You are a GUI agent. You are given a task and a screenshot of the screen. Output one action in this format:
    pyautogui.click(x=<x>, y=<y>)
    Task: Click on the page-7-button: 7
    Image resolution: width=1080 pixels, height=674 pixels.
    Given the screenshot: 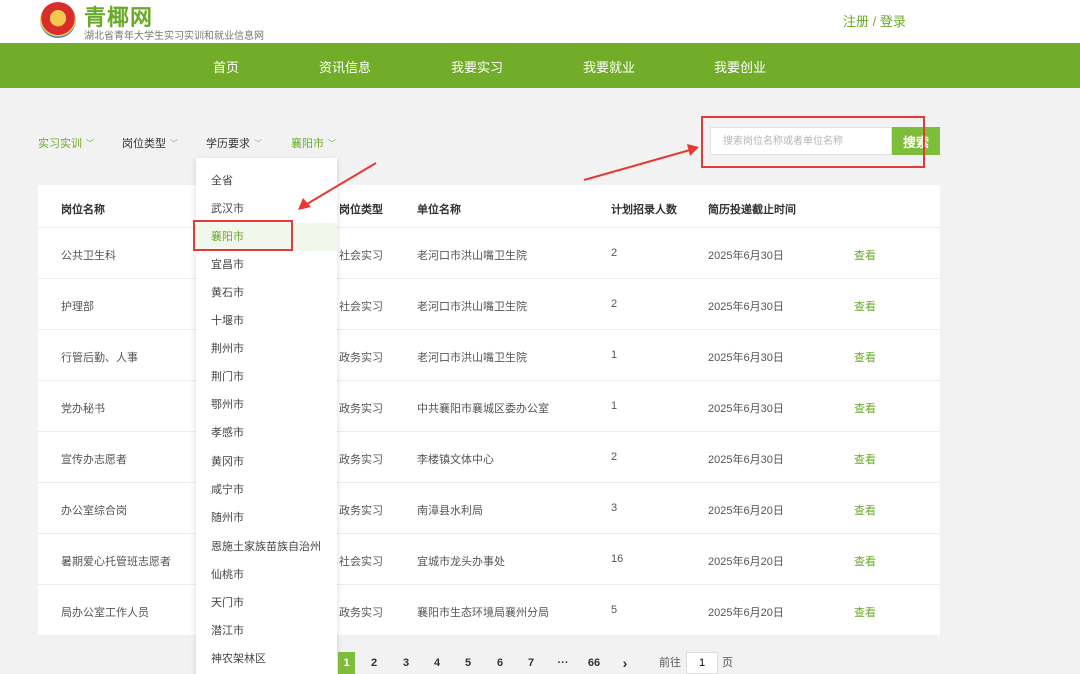 What is the action you would take?
    pyautogui.click(x=531, y=663)
    